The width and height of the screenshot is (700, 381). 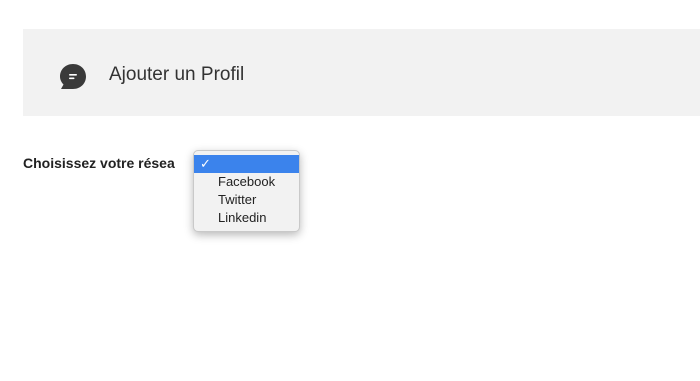 I want to click on dropdown-option-facebook: Facebook, so click(x=246, y=182).